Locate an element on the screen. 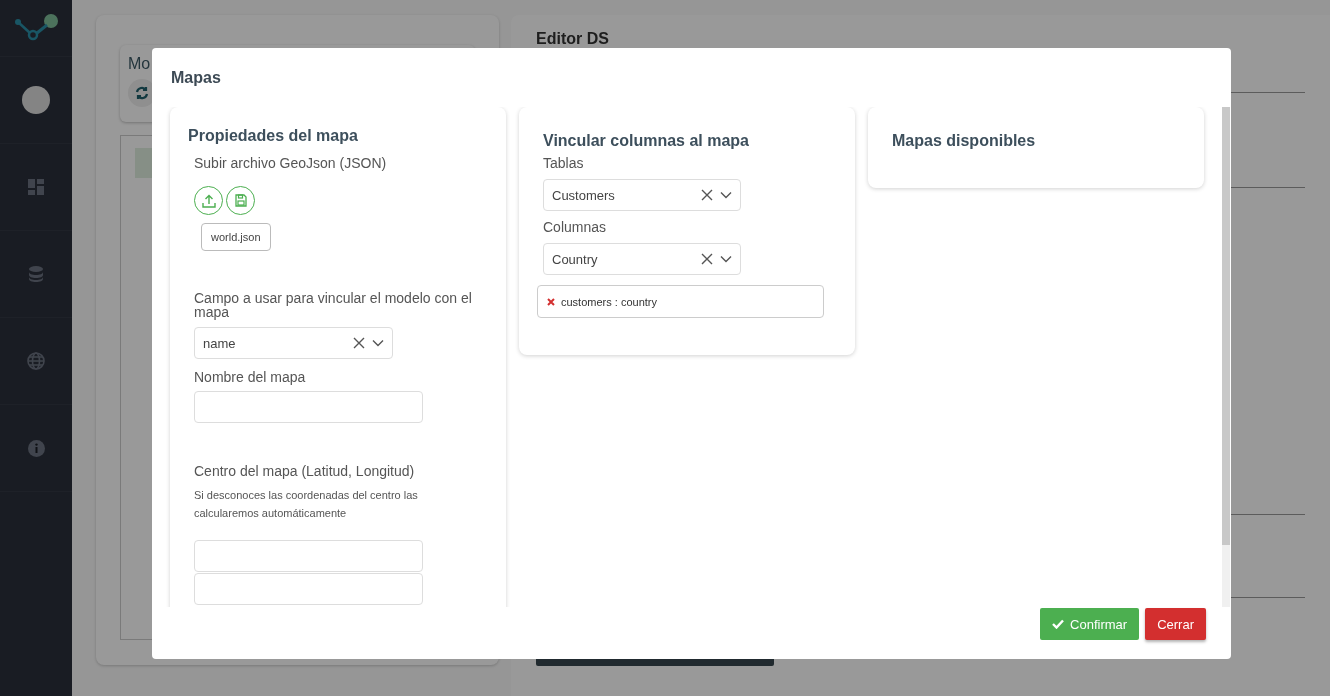  dropdown-field: Customers is located at coordinates (642, 195).